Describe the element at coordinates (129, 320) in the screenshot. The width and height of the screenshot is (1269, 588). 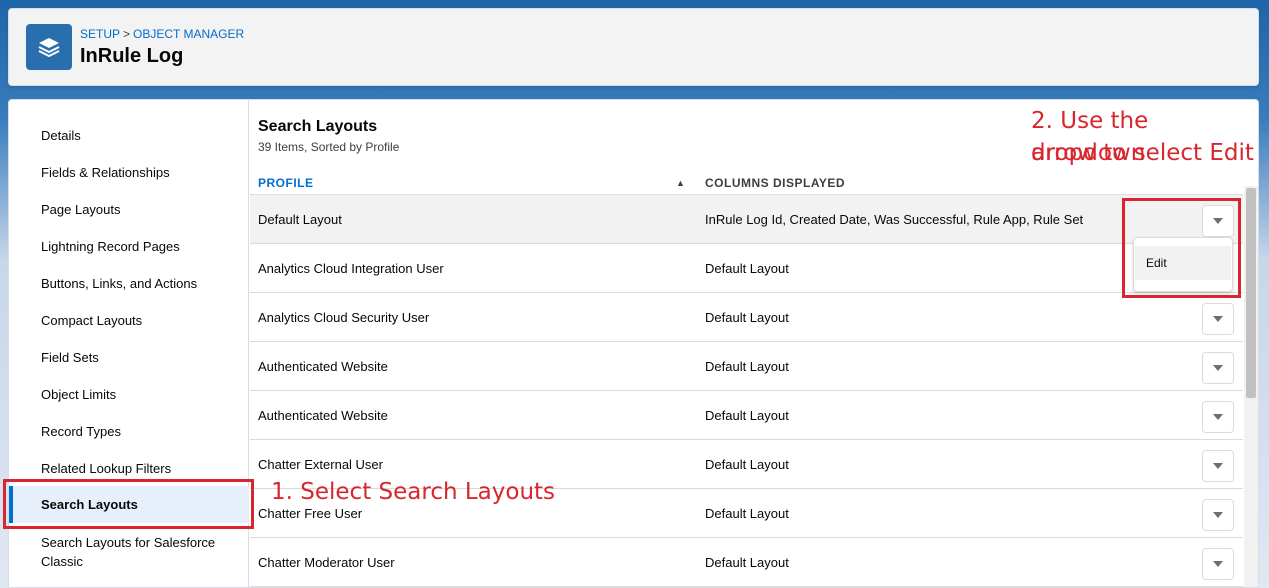
I see `sidebar-item-compact-layouts: Compact Layouts` at that location.